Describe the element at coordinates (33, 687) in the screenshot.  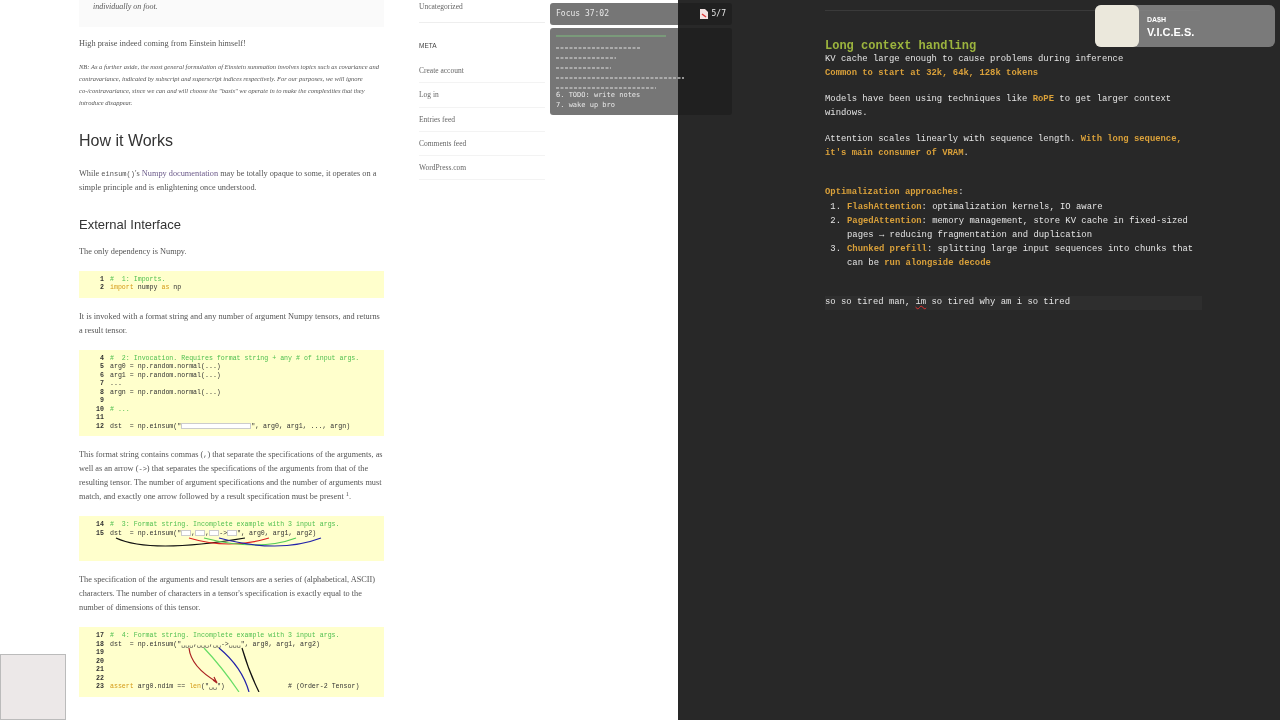
I see `photo-placeholder` at that location.